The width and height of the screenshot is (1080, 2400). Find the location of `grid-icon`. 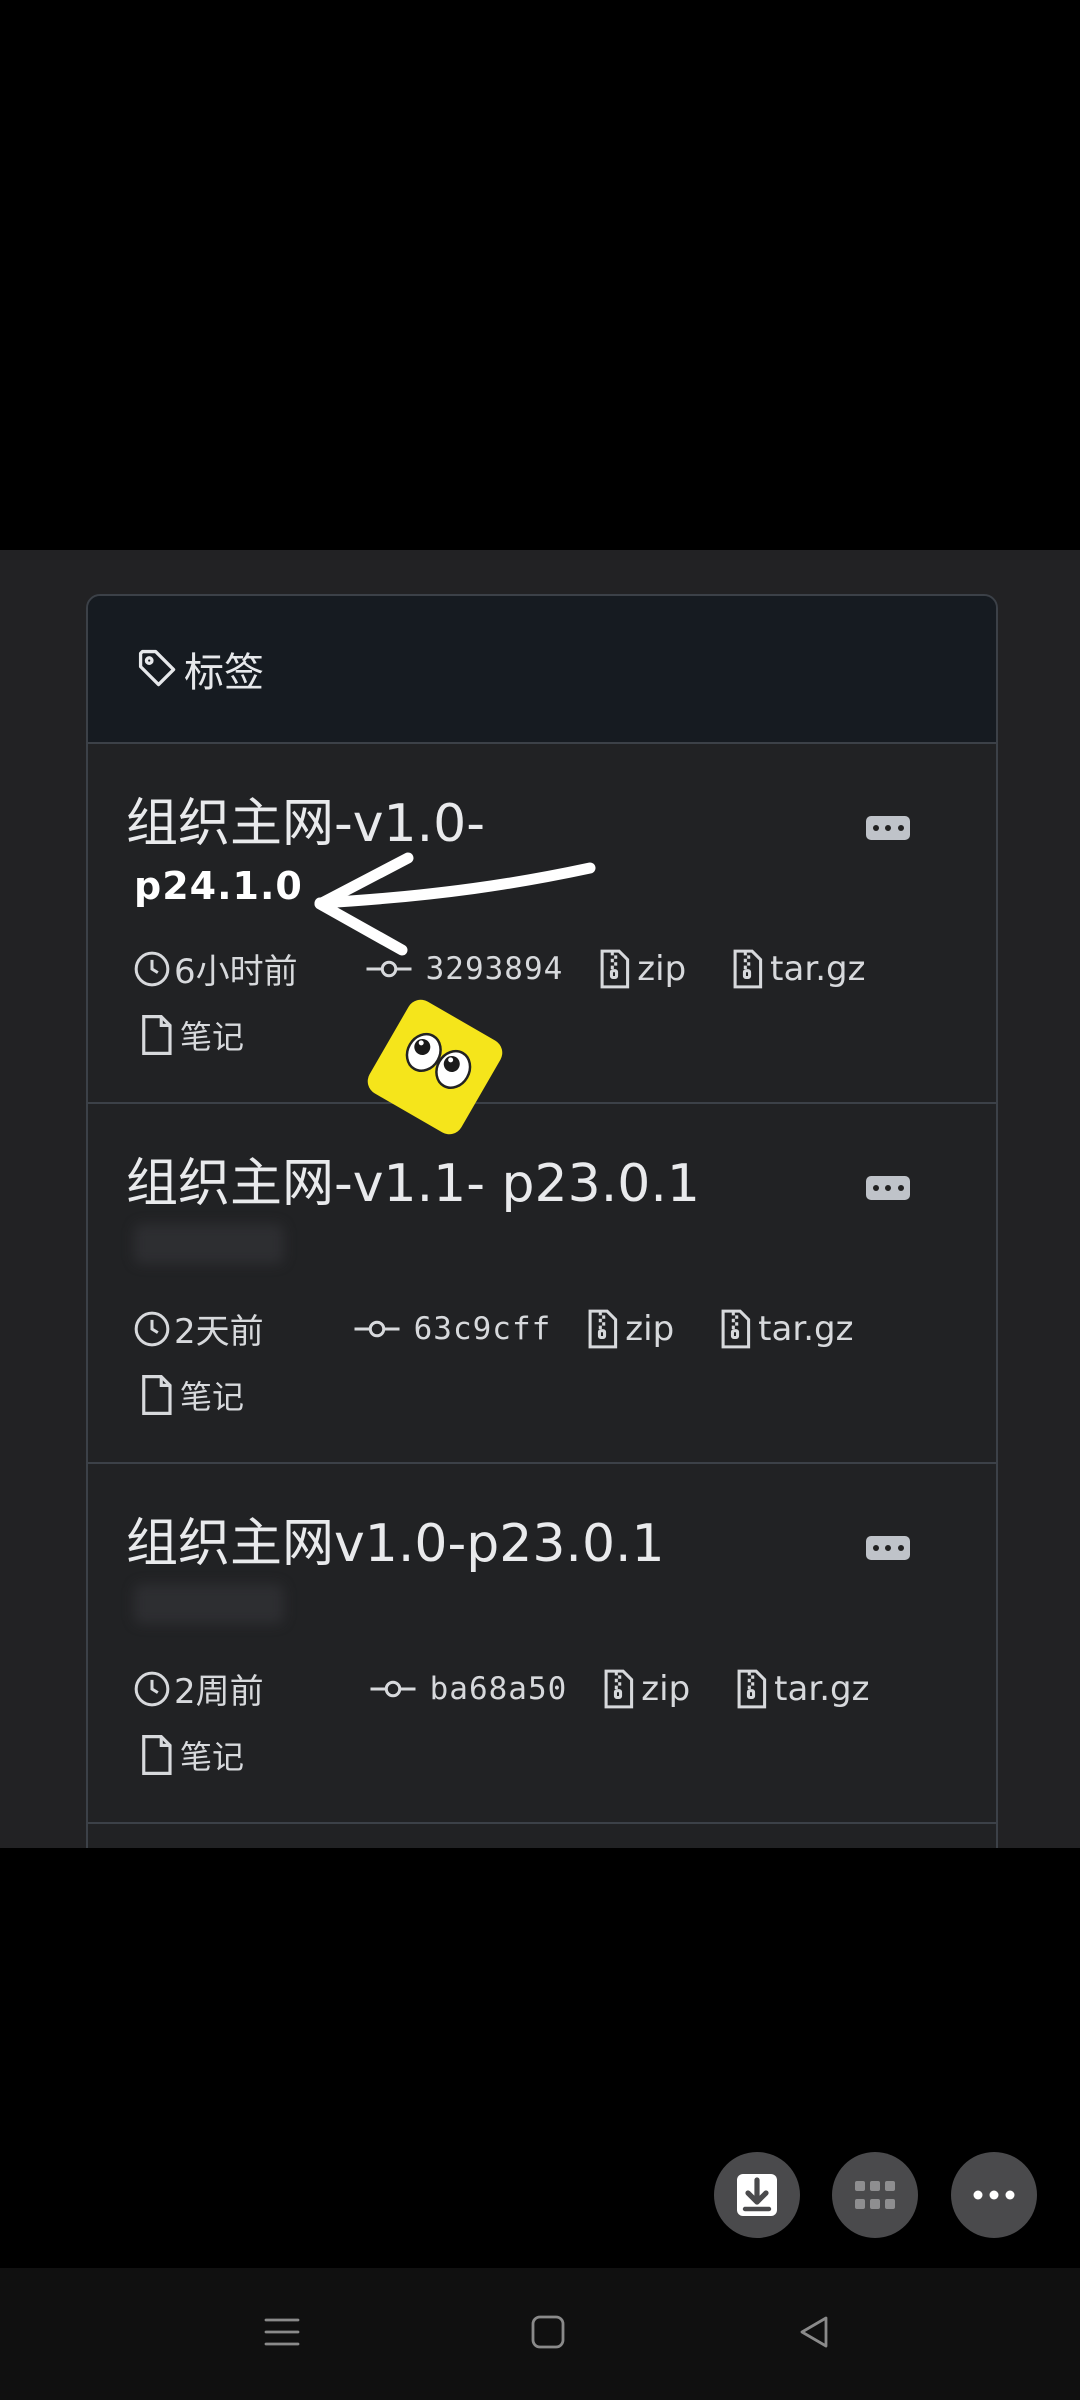

grid-icon is located at coordinates (875, 2195).